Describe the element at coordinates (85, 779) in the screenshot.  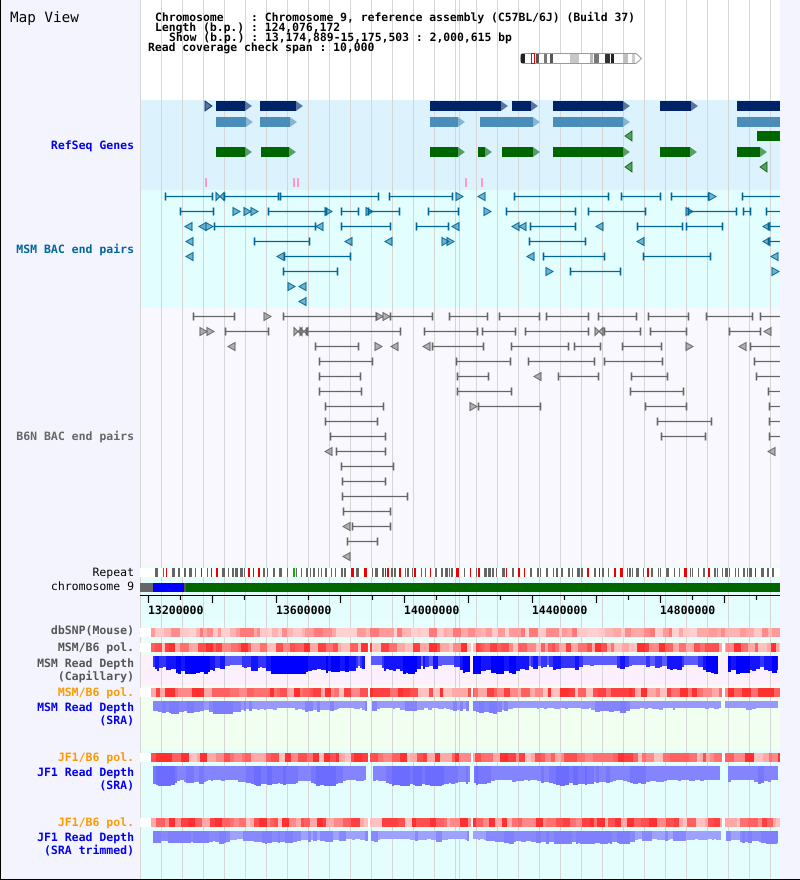
I see `track-label: JF1 Read Depth (SRA)` at that location.